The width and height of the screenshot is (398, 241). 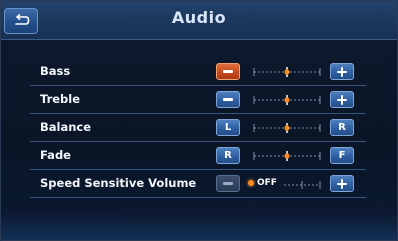 What do you see at coordinates (60, 99) in the screenshot?
I see `setting-label: Treble` at bounding box center [60, 99].